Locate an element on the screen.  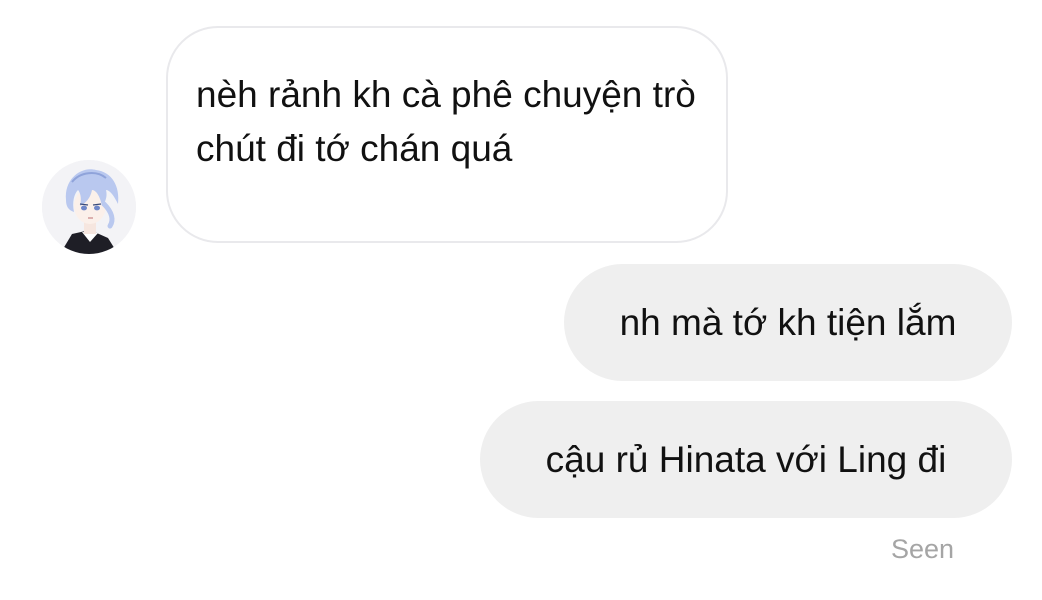
outgoing-message-bubble: nh mà tớ kh tiện lắm is located at coordinates (788, 322).